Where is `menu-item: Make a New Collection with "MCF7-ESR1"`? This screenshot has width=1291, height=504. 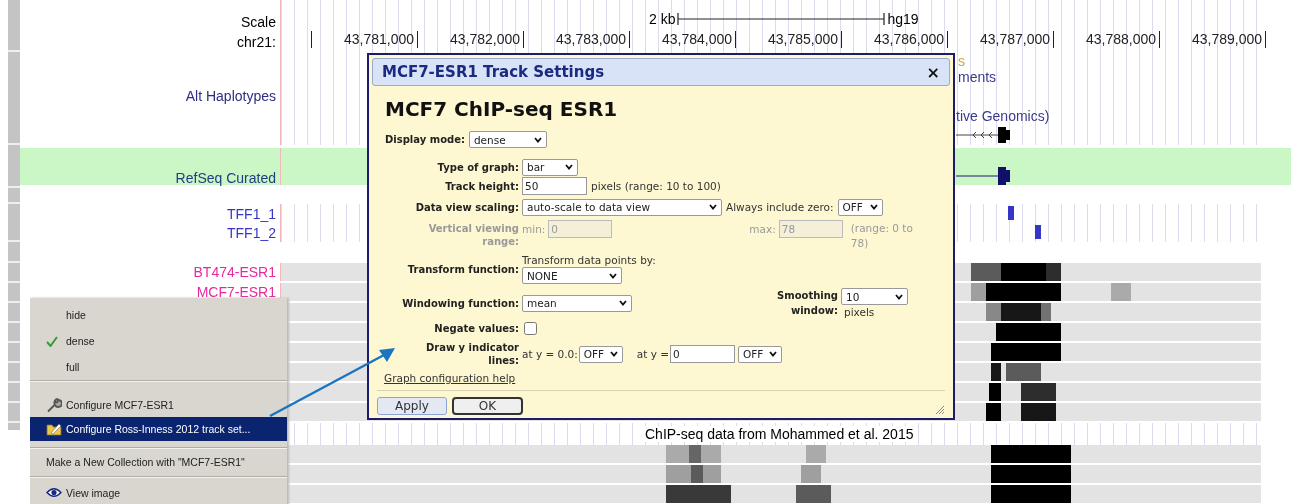
menu-item: Make a New Collection with "MCF7-ESR1" is located at coordinates (158, 462).